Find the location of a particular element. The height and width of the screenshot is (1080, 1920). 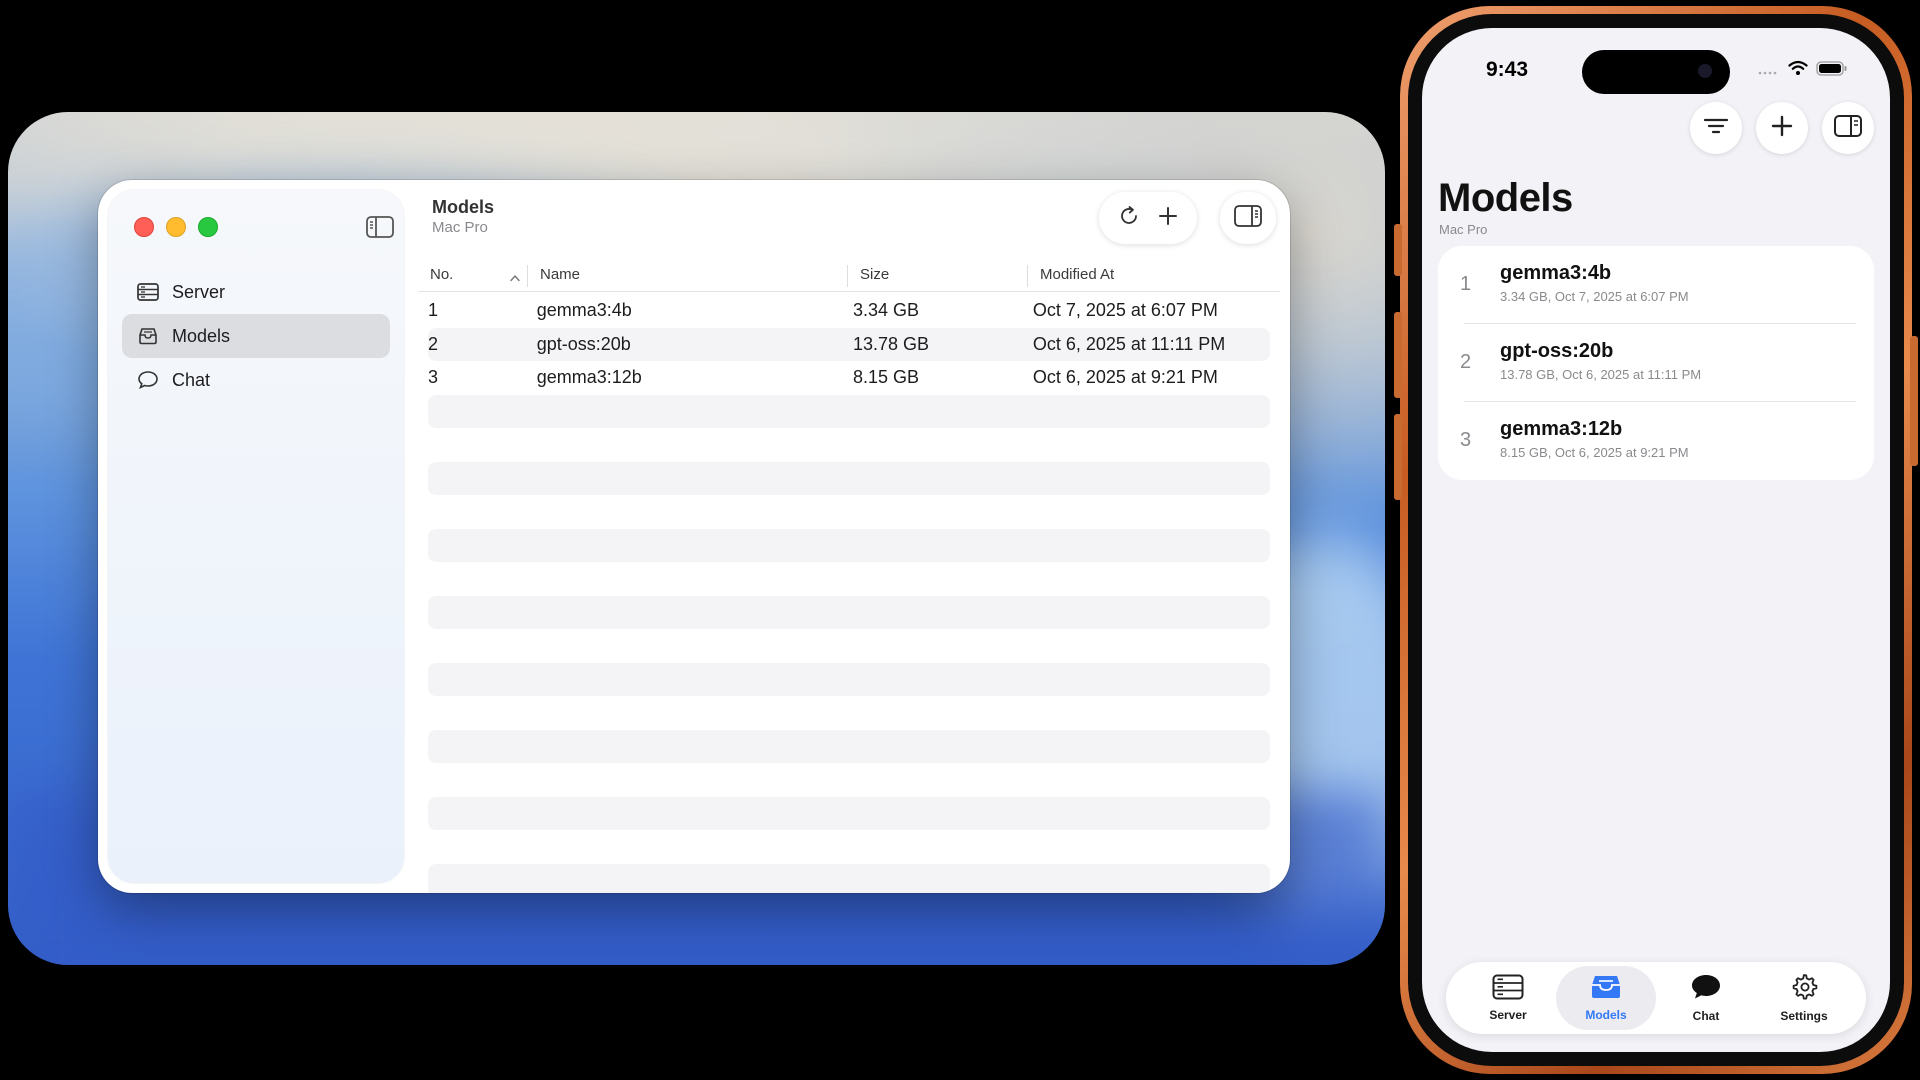

cellular-signal-icon is located at coordinates (1769, 71).